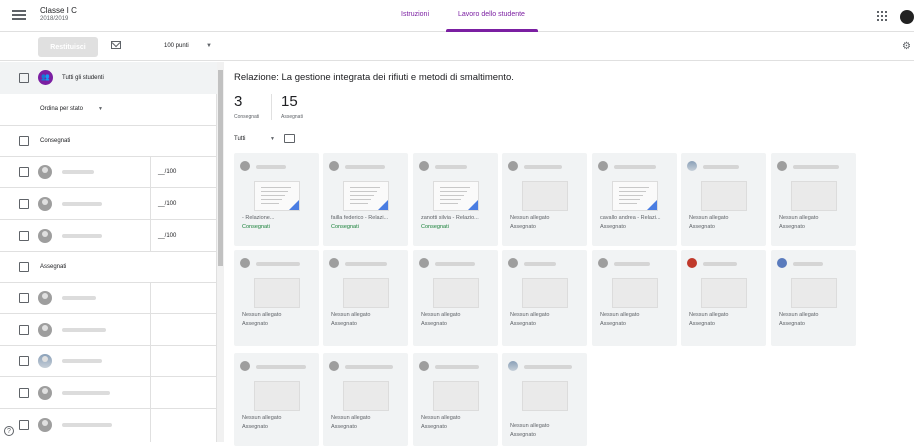 This screenshot has height=446, width=914. I want to click on attachment-label: Nessun allegato, so click(799, 315).